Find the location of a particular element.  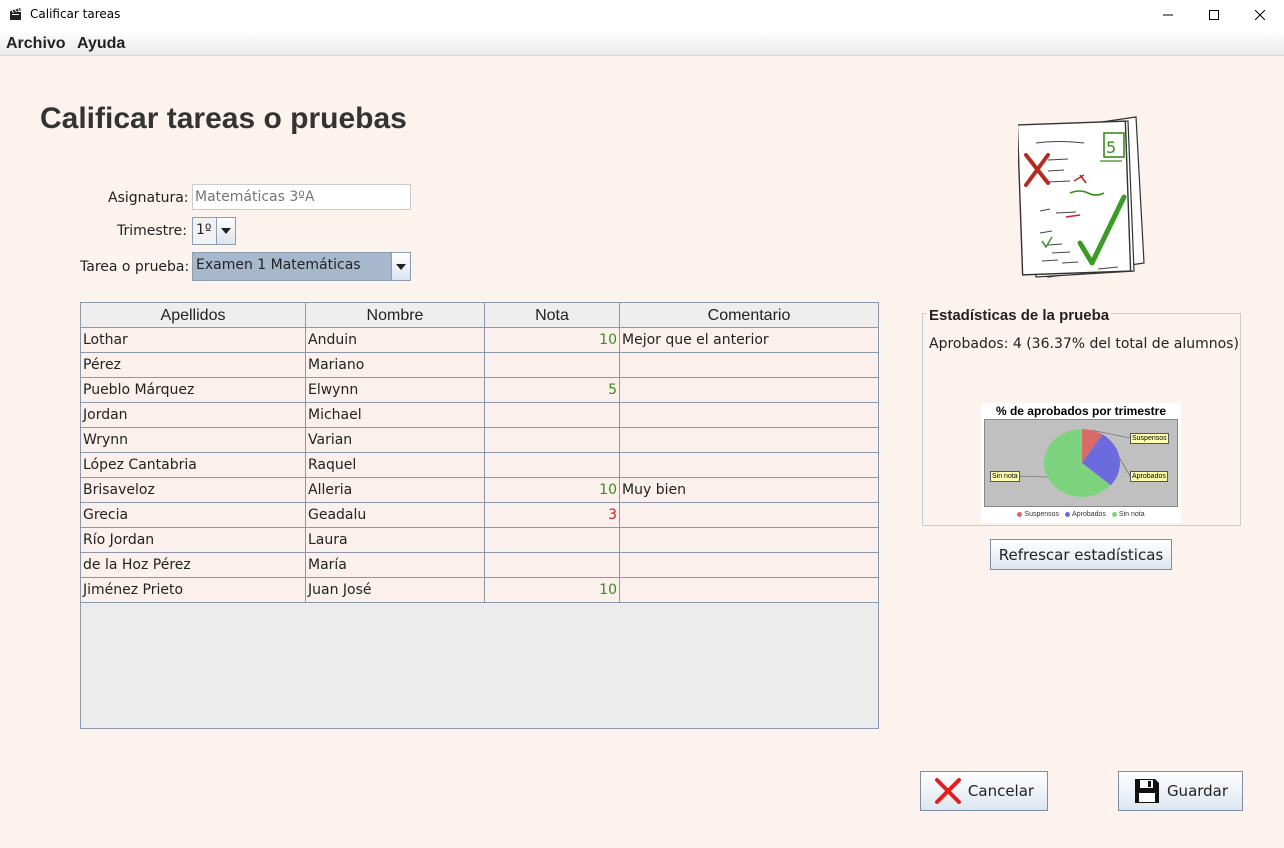

table-row: de la Hoz Pérez María is located at coordinates (479, 565).